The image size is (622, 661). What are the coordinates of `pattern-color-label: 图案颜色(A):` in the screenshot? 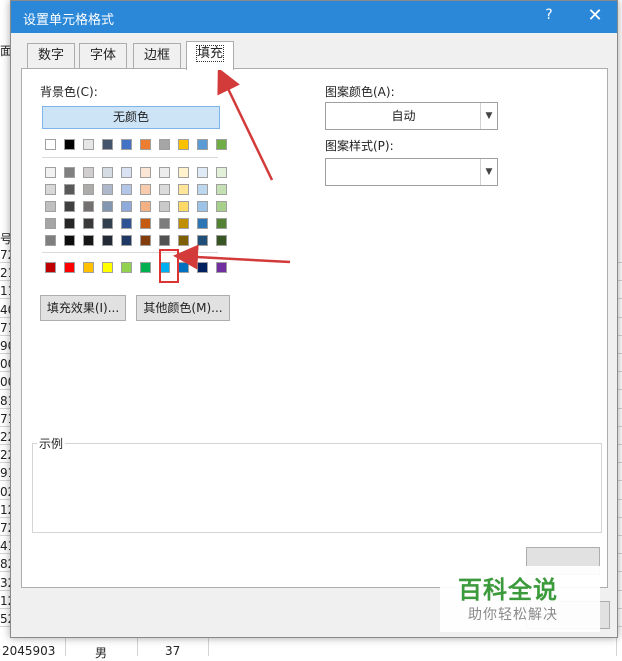 It's located at (360, 92).